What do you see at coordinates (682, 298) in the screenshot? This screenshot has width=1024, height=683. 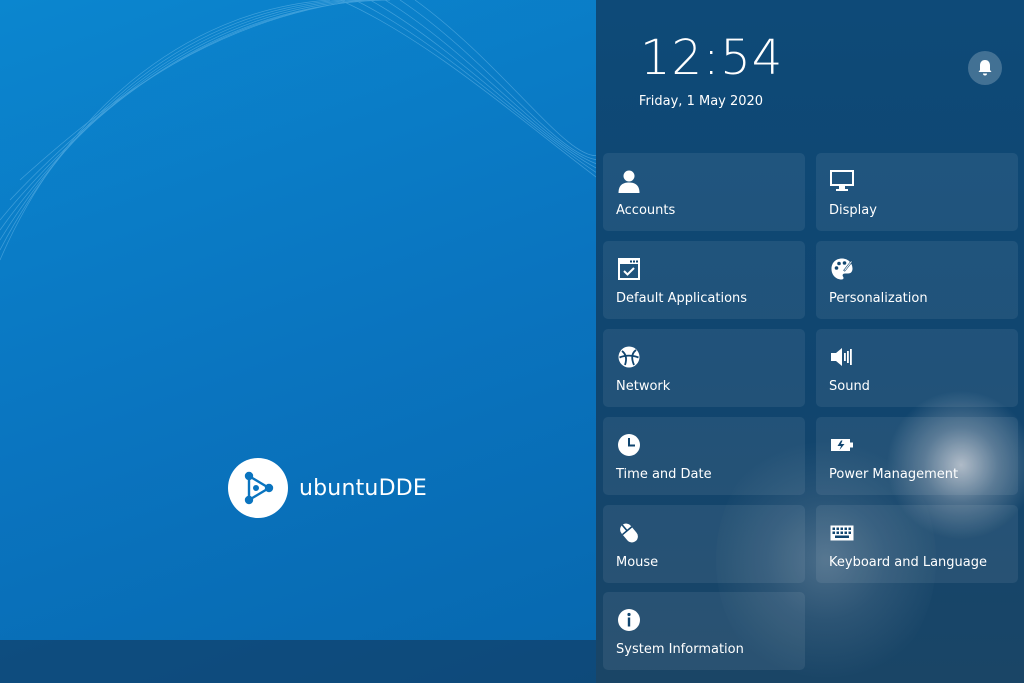 I see `tile-label: Default Applications` at bounding box center [682, 298].